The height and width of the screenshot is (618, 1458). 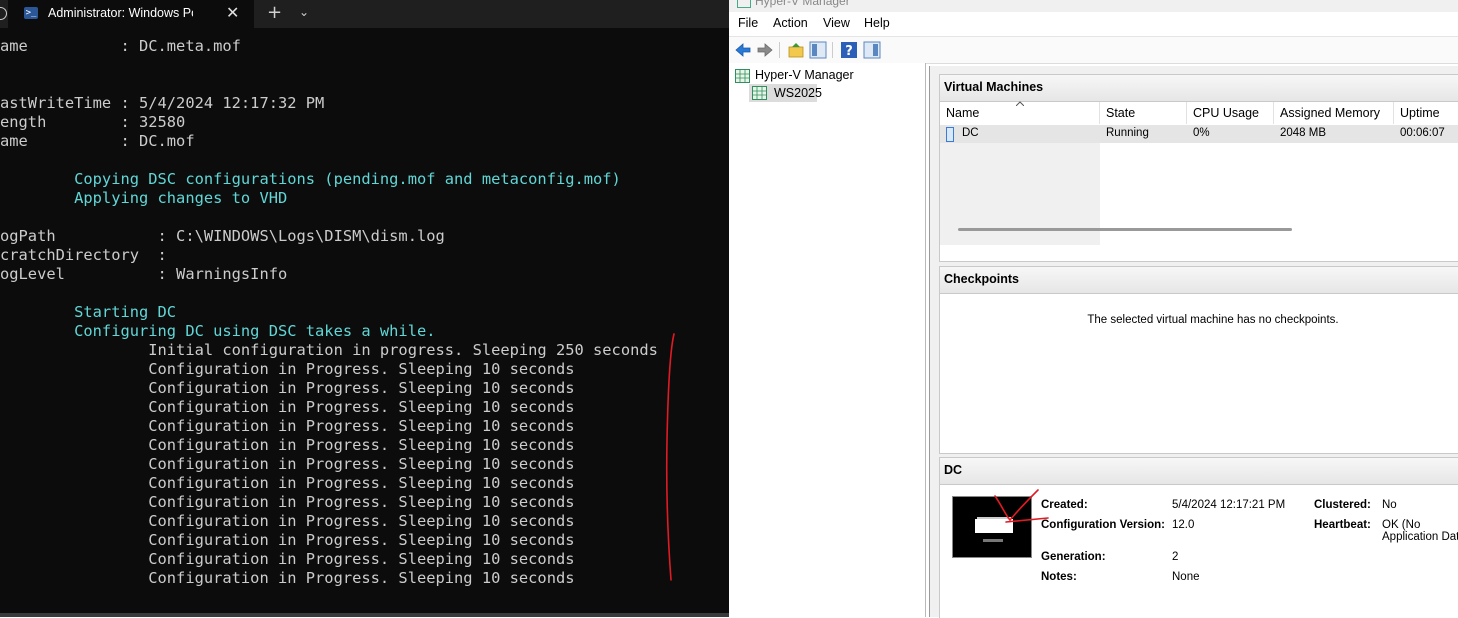 What do you see at coordinates (1401, 525) in the screenshot?
I see `heartbeat-value-line1: OK (No` at bounding box center [1401, 525].